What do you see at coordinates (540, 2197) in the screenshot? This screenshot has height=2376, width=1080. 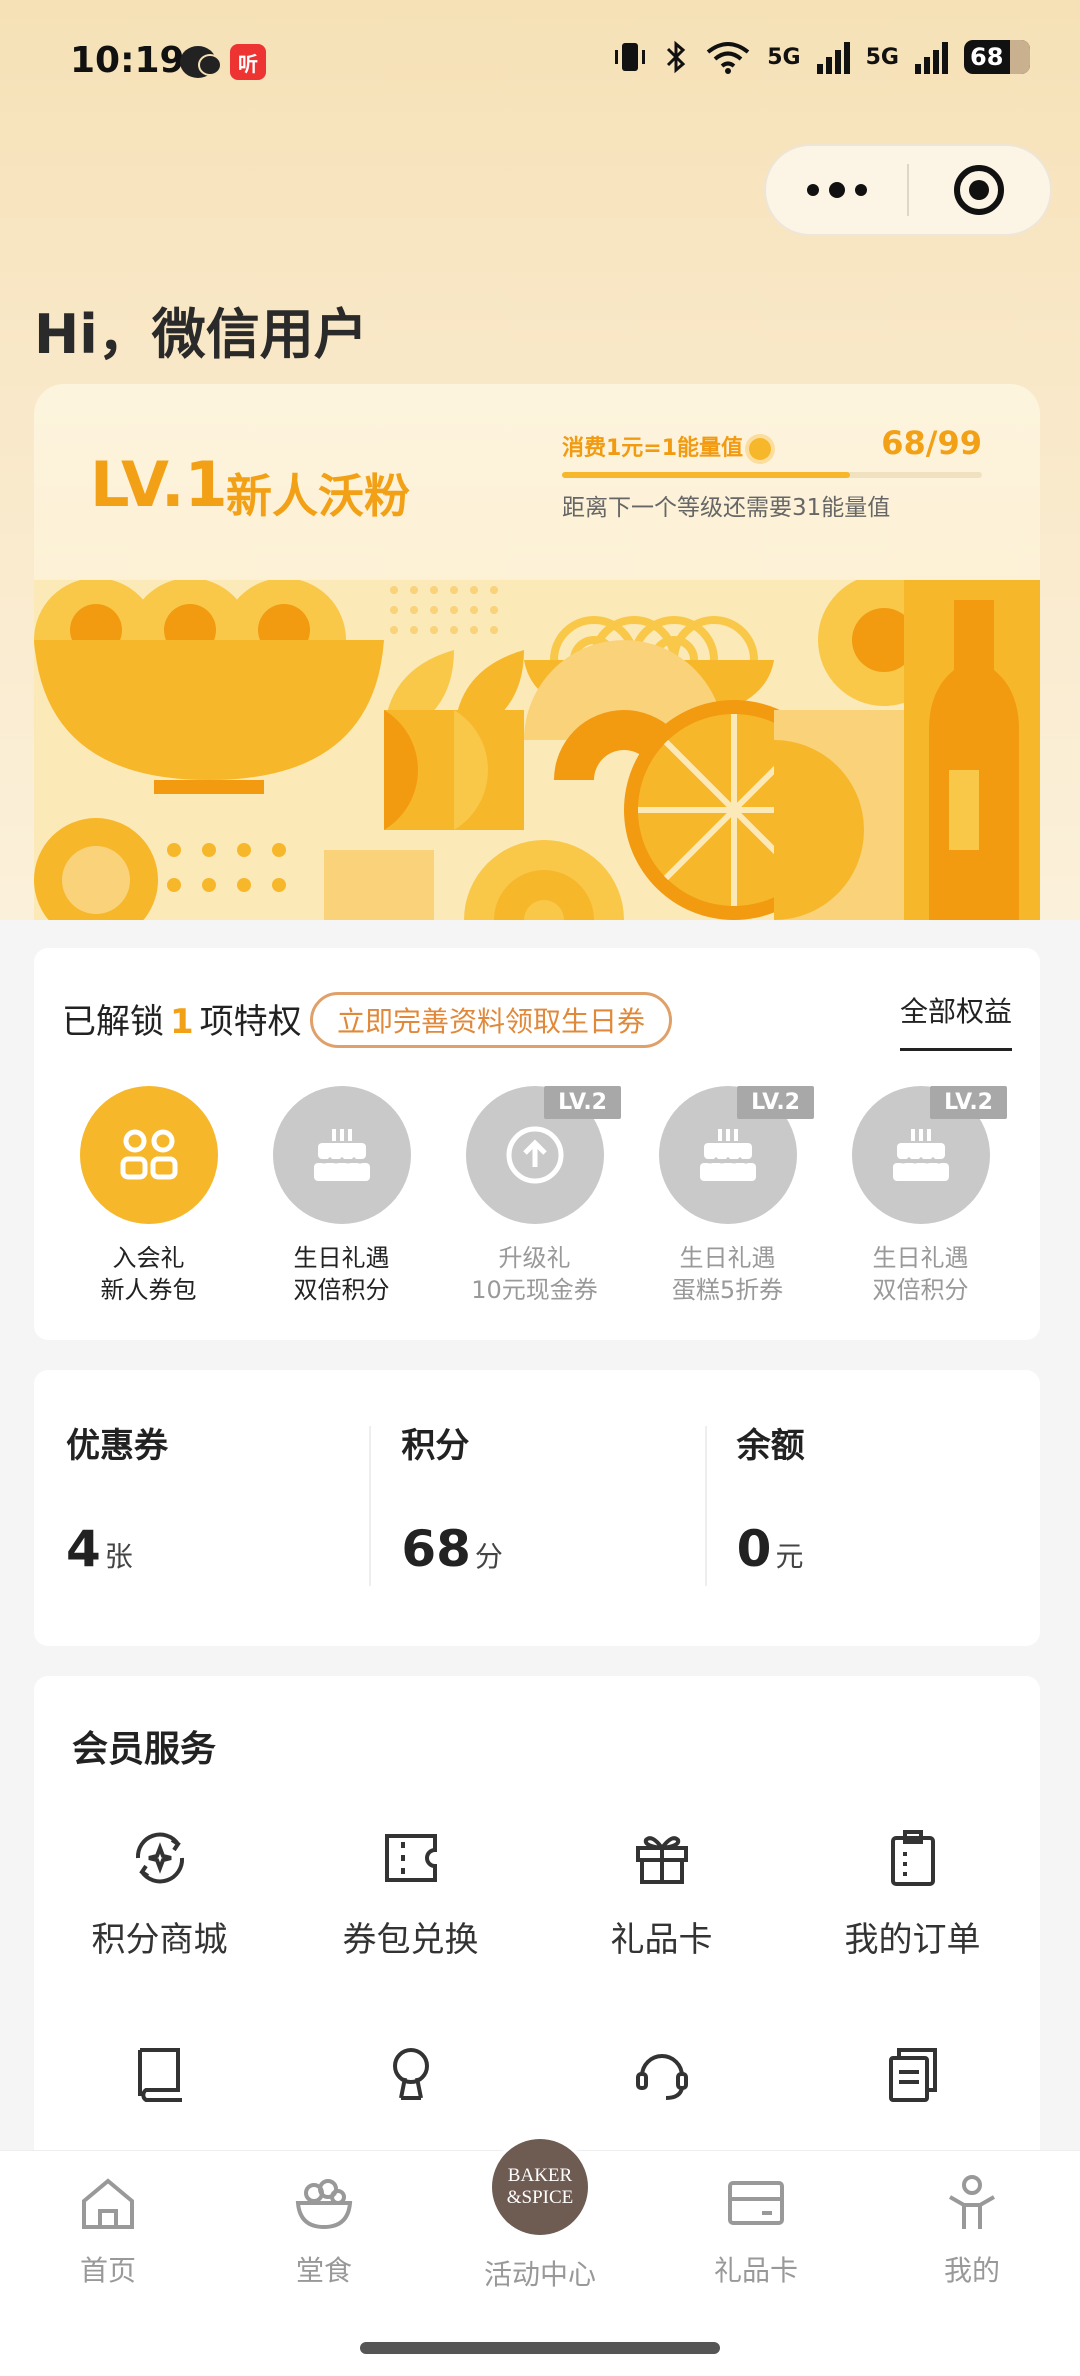 I see `logo-line2: &SPICE` at bounding box center [540, 2197].